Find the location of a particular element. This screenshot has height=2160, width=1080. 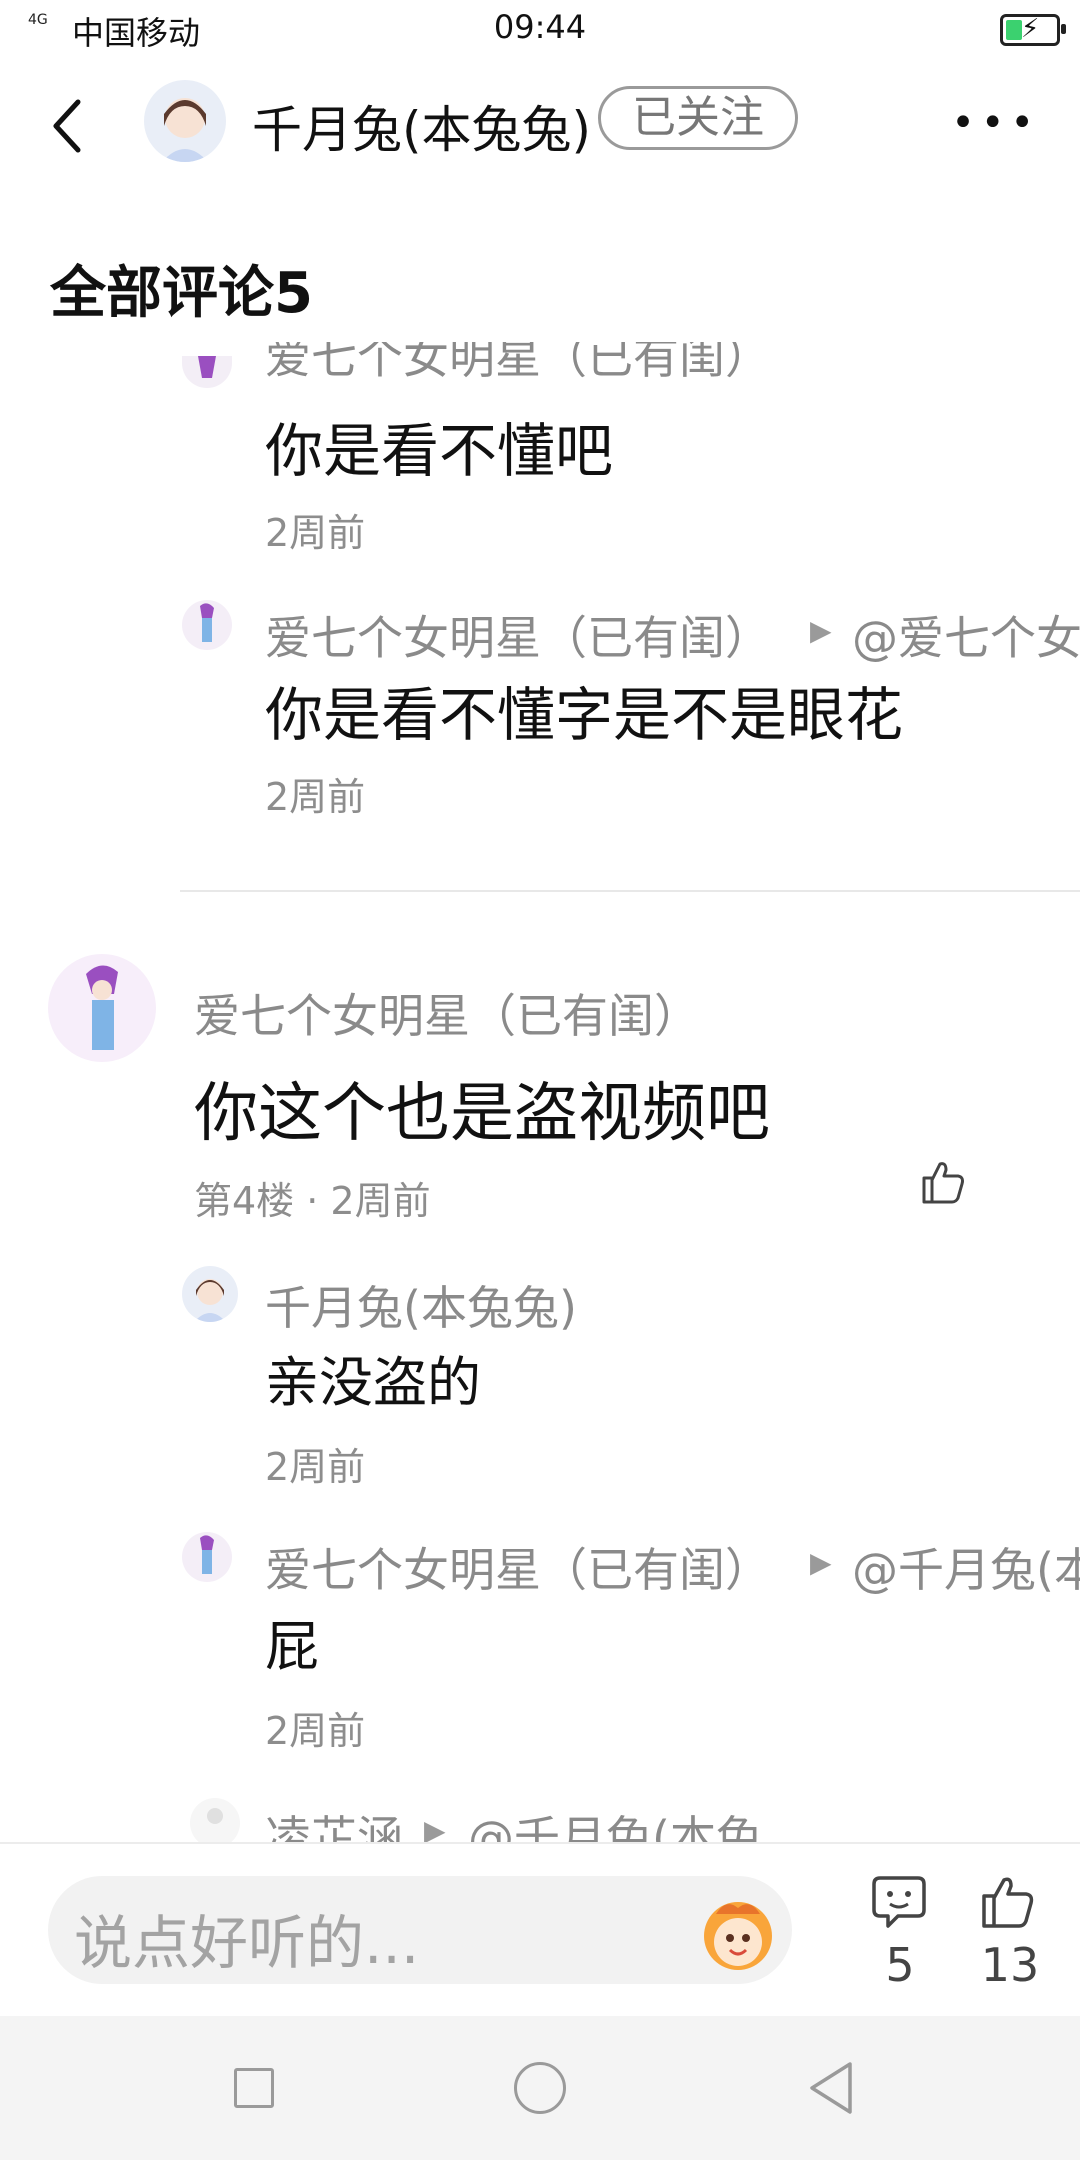

comment-count: 5 is located at coordinates (900, 1965).